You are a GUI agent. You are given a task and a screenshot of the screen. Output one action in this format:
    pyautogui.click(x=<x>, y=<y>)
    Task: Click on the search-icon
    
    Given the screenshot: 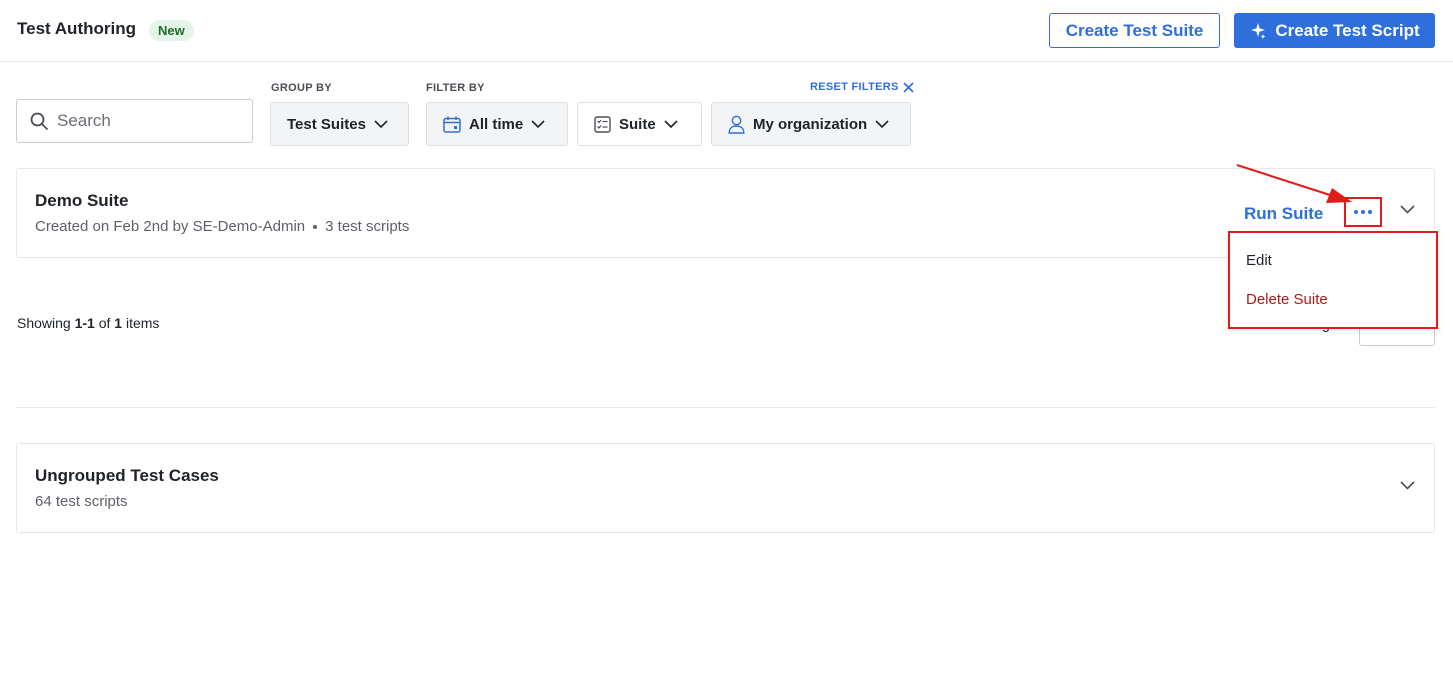 What is the action you would take?
    pyautogui.click(x=39, y=121)
    